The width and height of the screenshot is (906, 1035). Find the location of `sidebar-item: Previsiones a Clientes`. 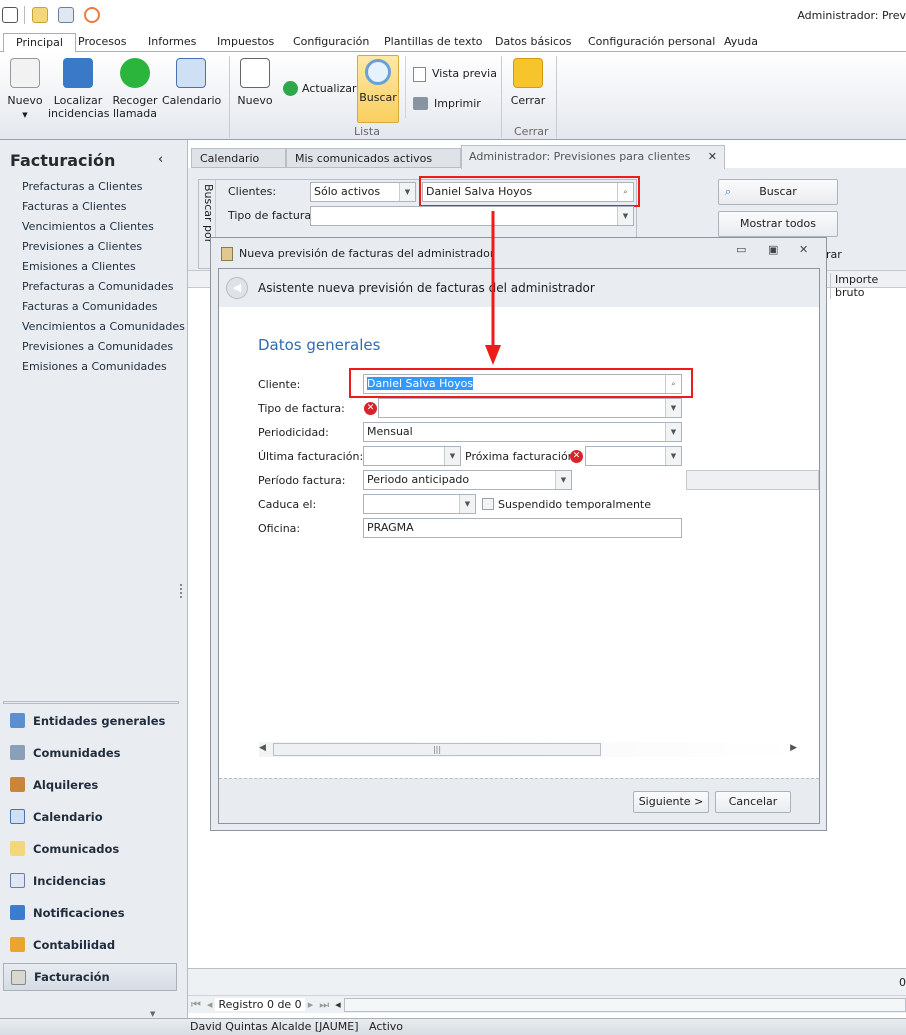

sidebar-item: Previsiones a Clientes is located at coordinates (82, 246).